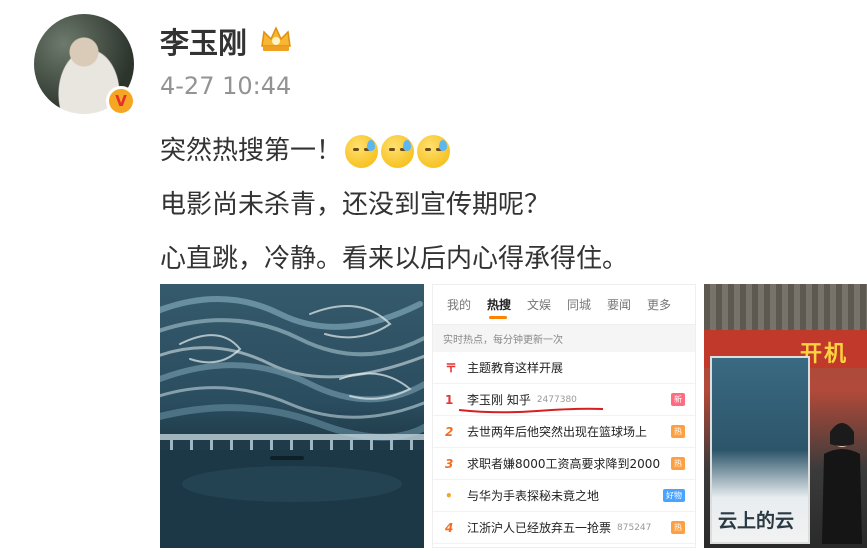 The image size is (867, 552). Describe the element at coordinates (678, 399) in the screenshot. I see `new-badge: 新` at that location.